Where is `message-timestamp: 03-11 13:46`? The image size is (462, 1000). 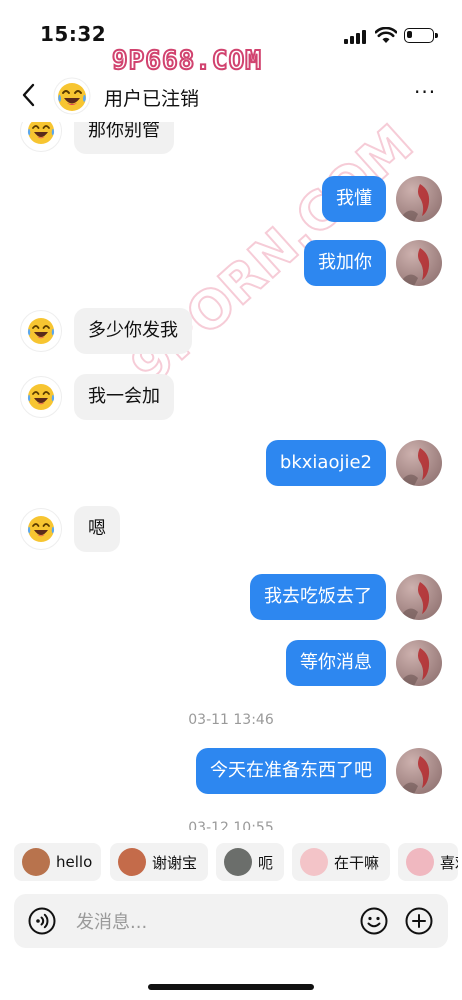
message-timestamp: 03-11 13:46 is located at coordinates (231, 720).